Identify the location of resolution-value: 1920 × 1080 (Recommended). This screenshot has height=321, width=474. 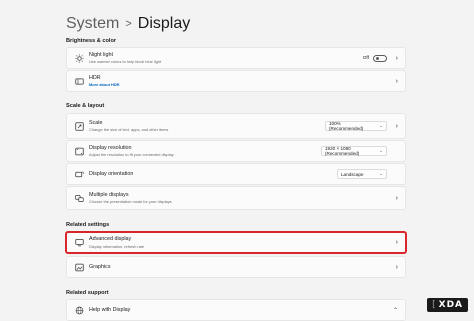
(342, 151).